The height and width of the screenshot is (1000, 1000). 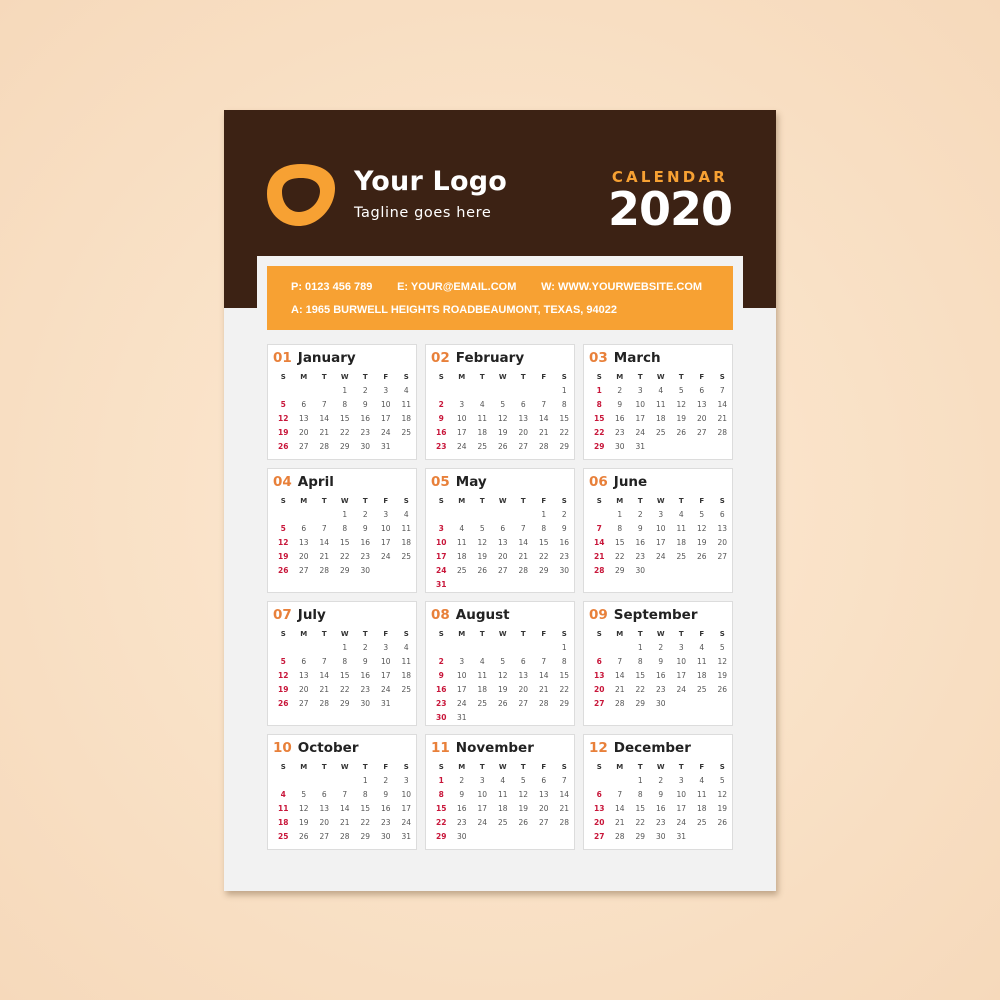 What do you see at coordinates (564, 446) in the screenshot?
I see `day-cell: 29` at bounding box center [564, 446].